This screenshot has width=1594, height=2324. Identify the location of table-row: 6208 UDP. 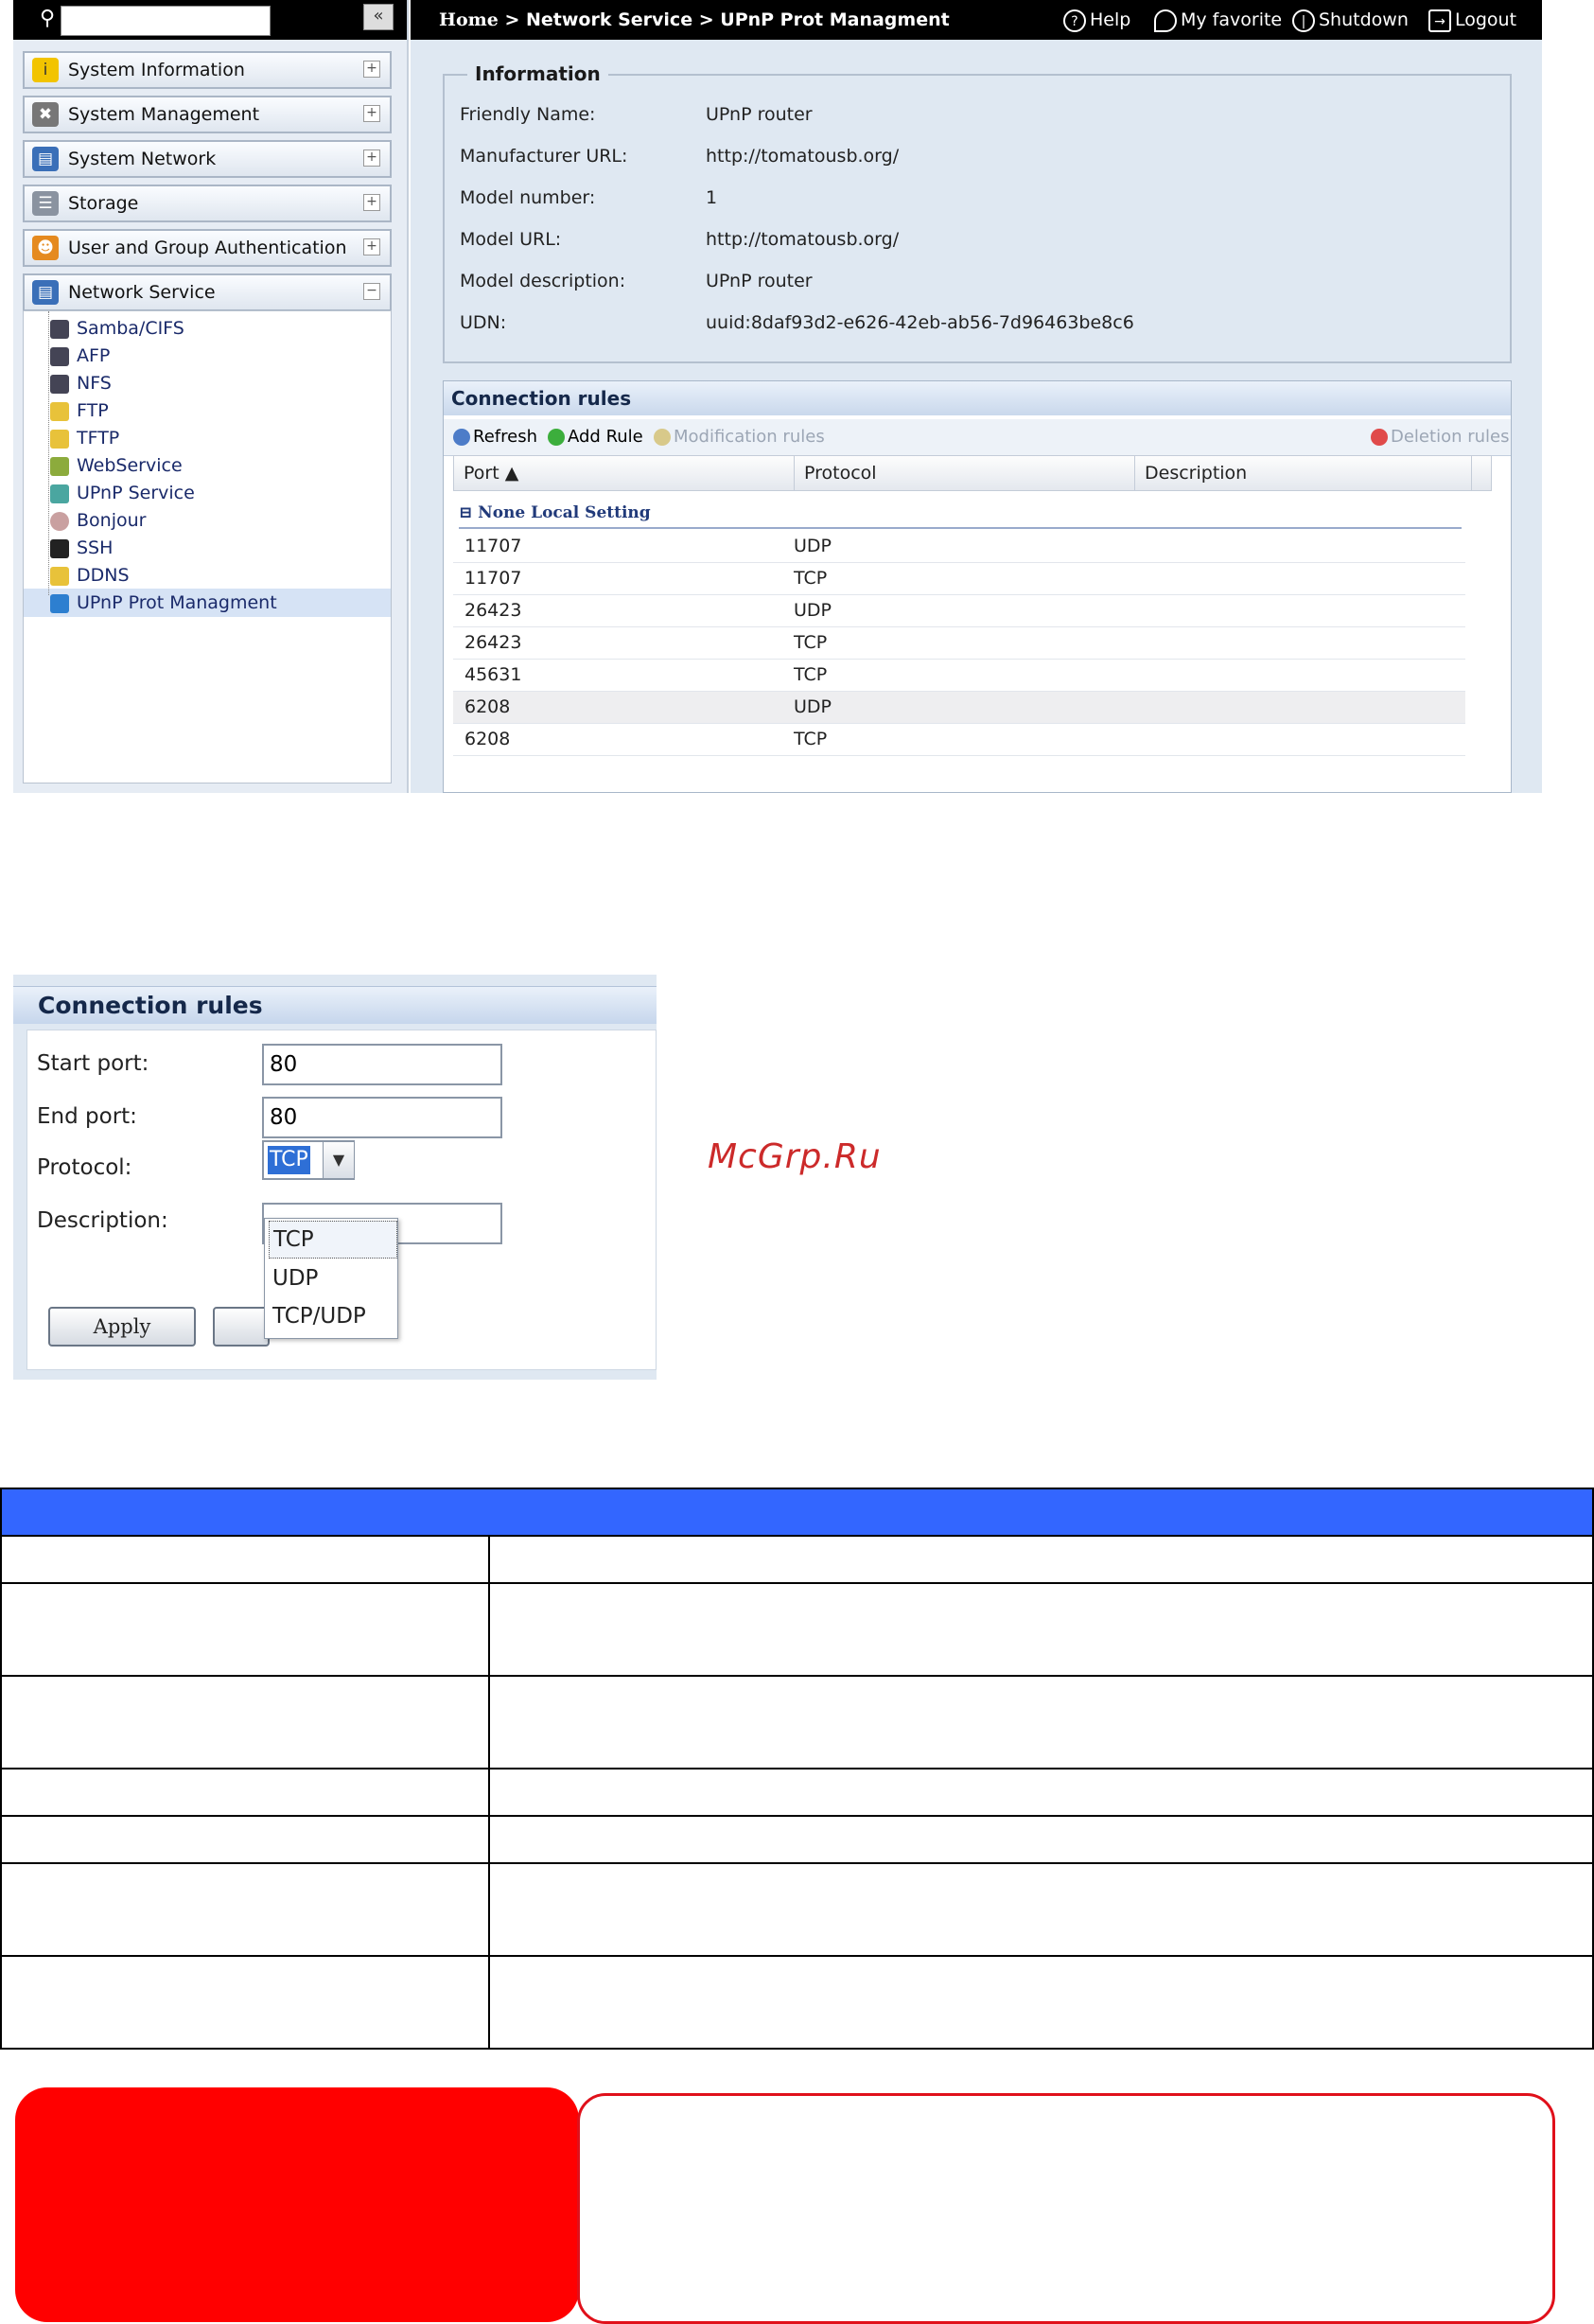
(959, 708).